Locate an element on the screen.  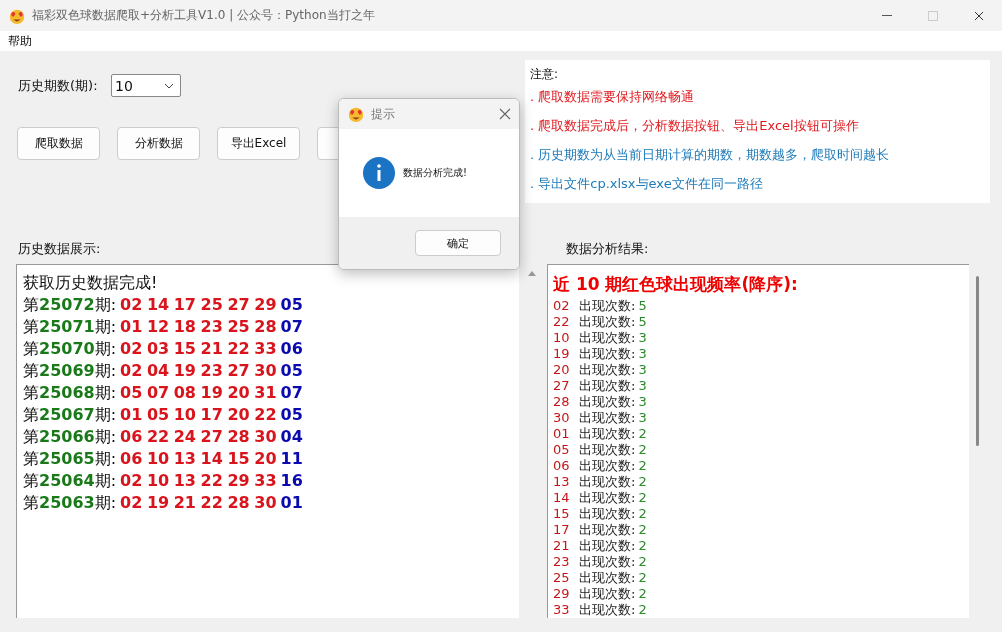
ok-button: 确定 is located at coordinates (458, 243).